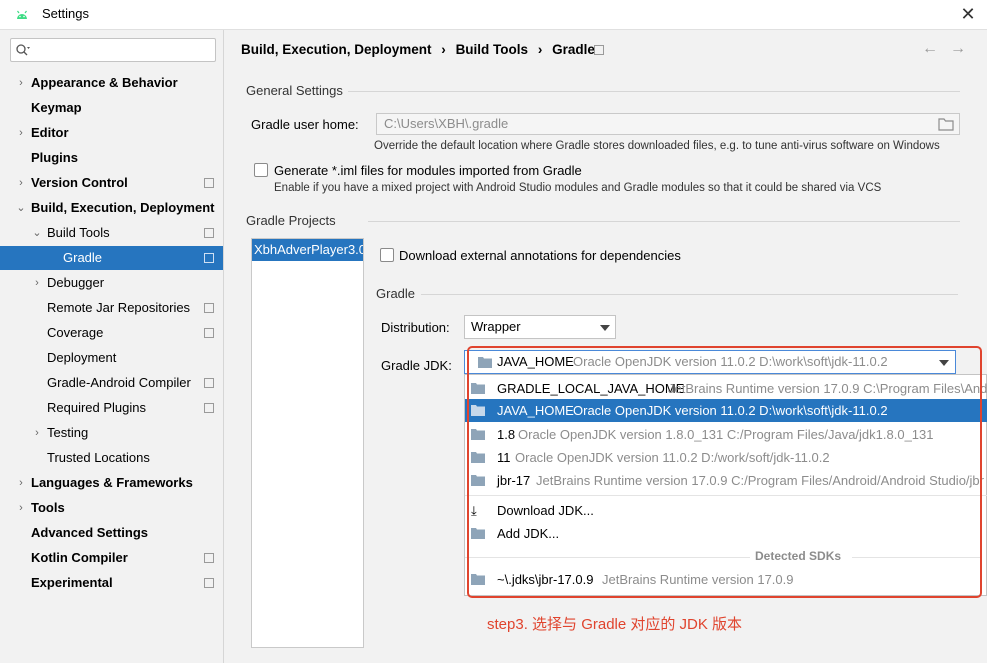  Describe the element at coordinates (111, 558) in the screenshot. I see `sidebar-item-kotlin-compiler: Kotlin Compiler` at that location.